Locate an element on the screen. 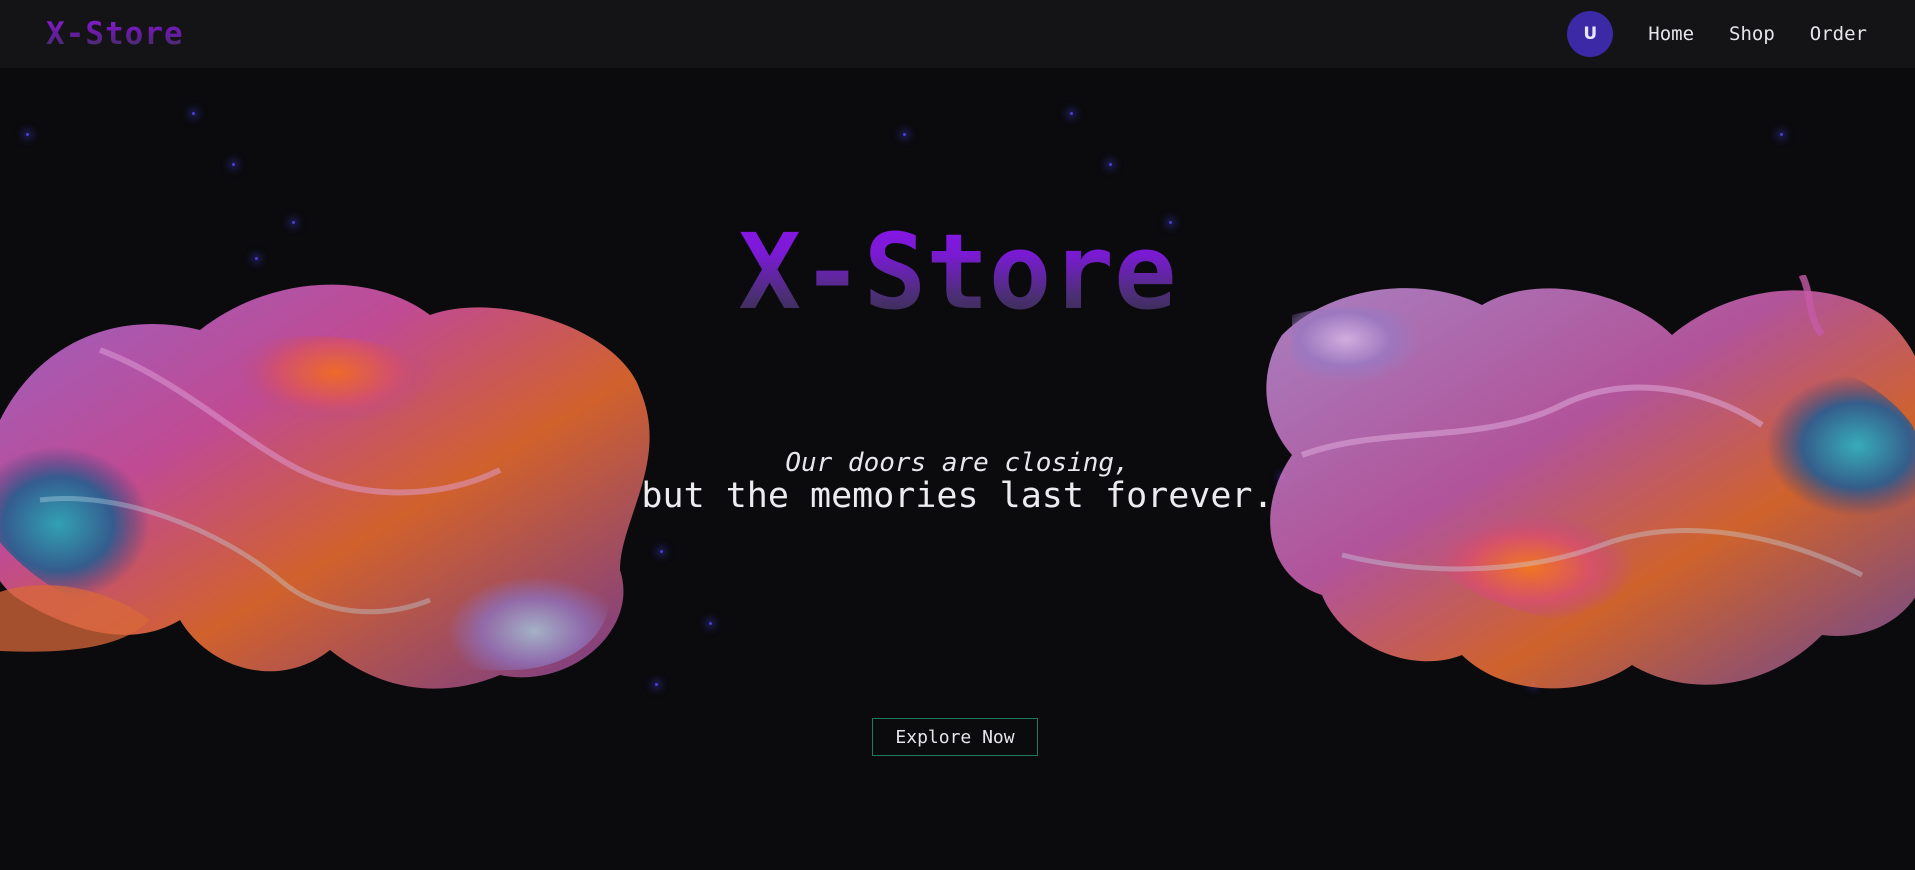 The width and height of the screenshot is (1915, 870). hero-title: X-Store is located at coordinates (957, 272).